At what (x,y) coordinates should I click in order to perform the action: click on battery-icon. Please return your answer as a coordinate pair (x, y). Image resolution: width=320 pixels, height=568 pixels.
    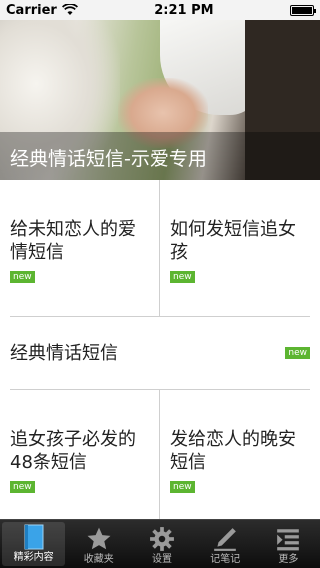
    Looking at the image, I should click on (303, 10).